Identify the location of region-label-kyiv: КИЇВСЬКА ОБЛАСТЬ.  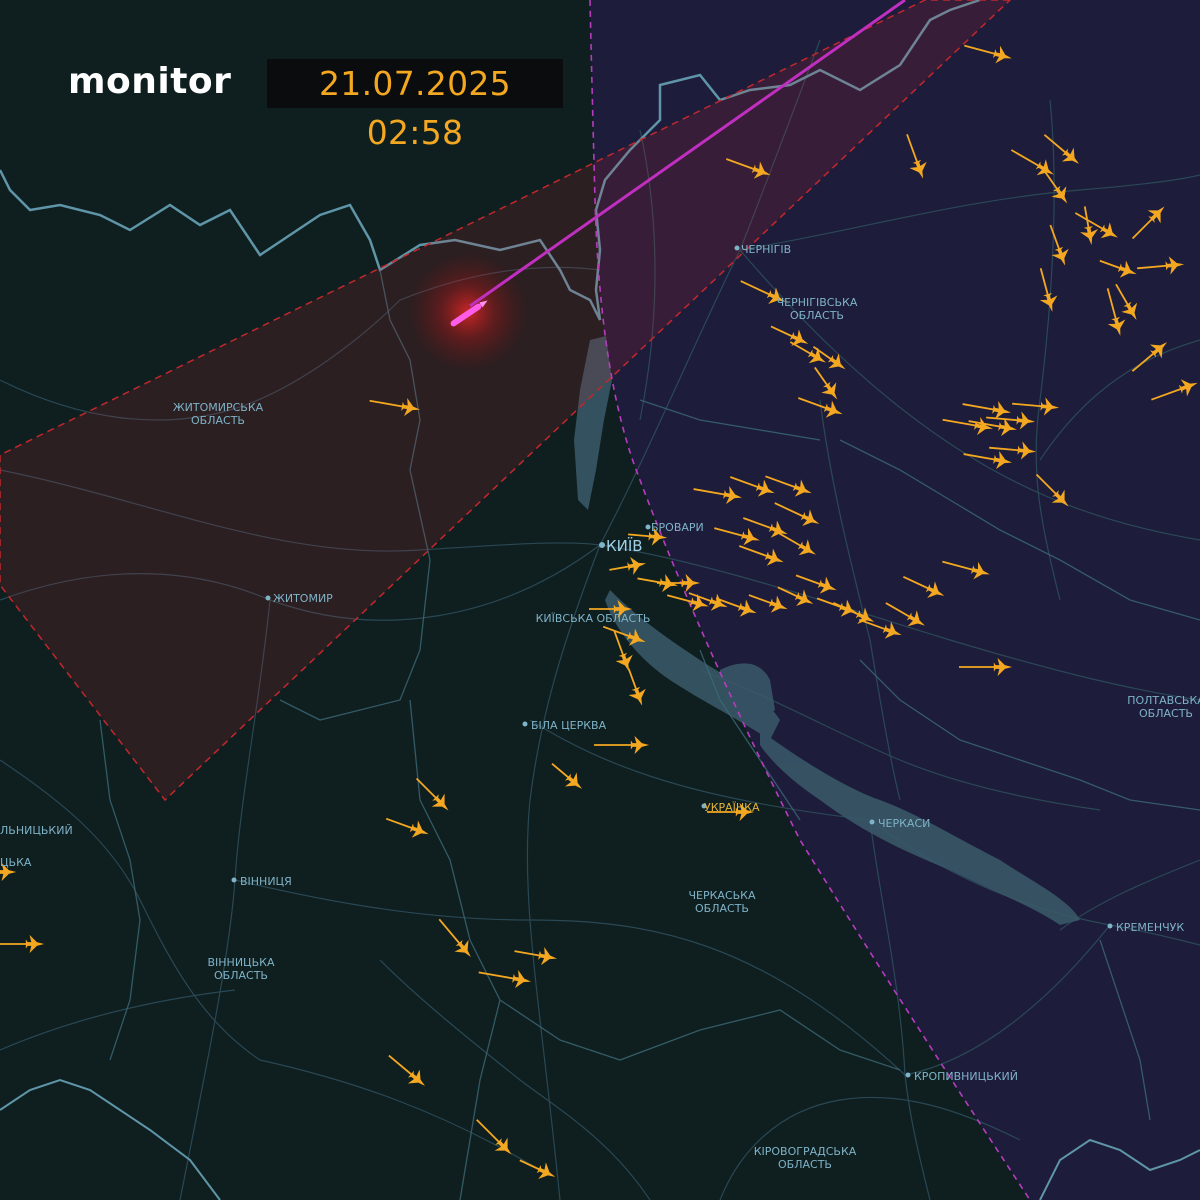
(593, 618).